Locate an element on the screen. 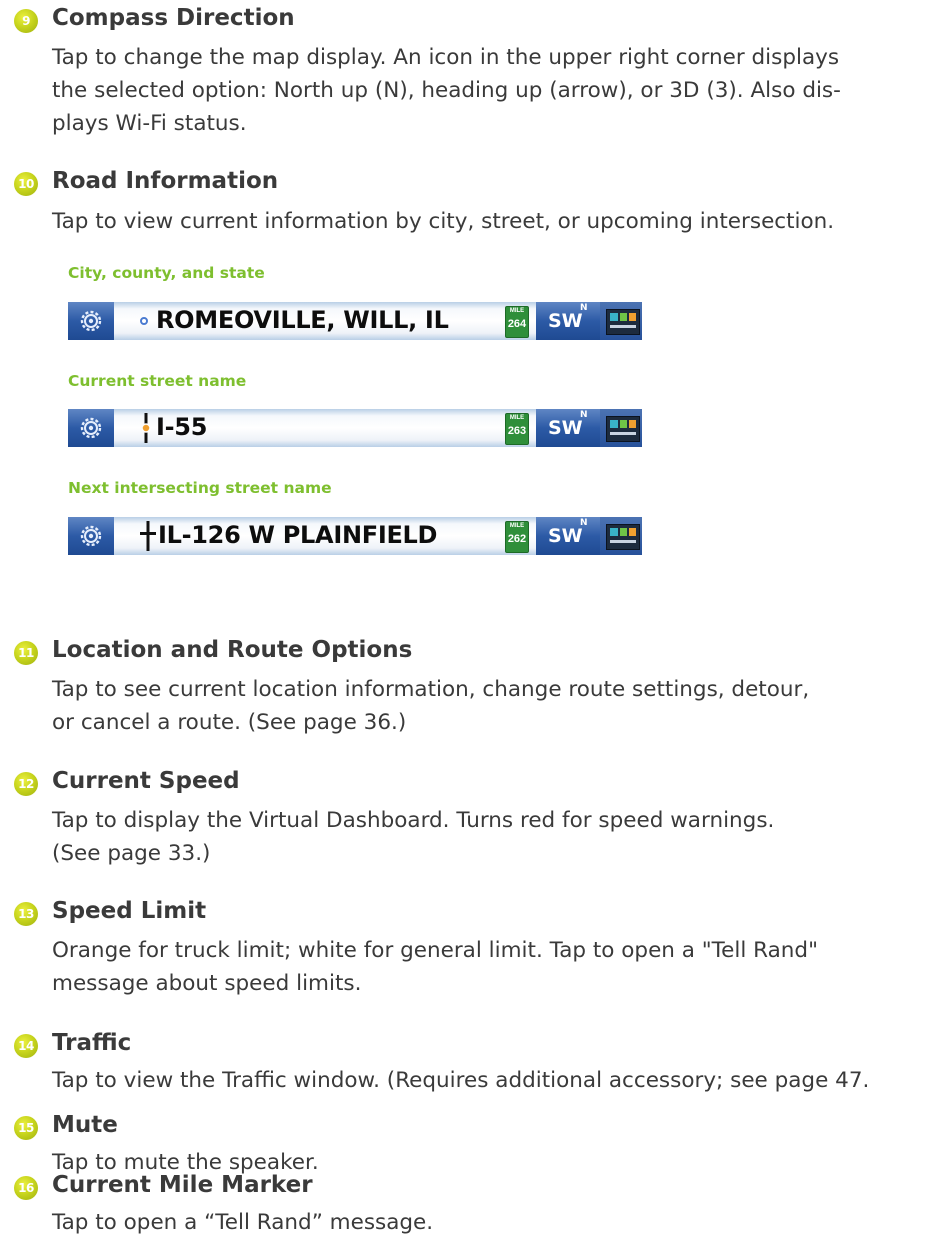 Image resolution: width=939 pixels, height=1241 pixels. road-text: IL-126 W PLAINFIELD is located at coordinates (298, 535).